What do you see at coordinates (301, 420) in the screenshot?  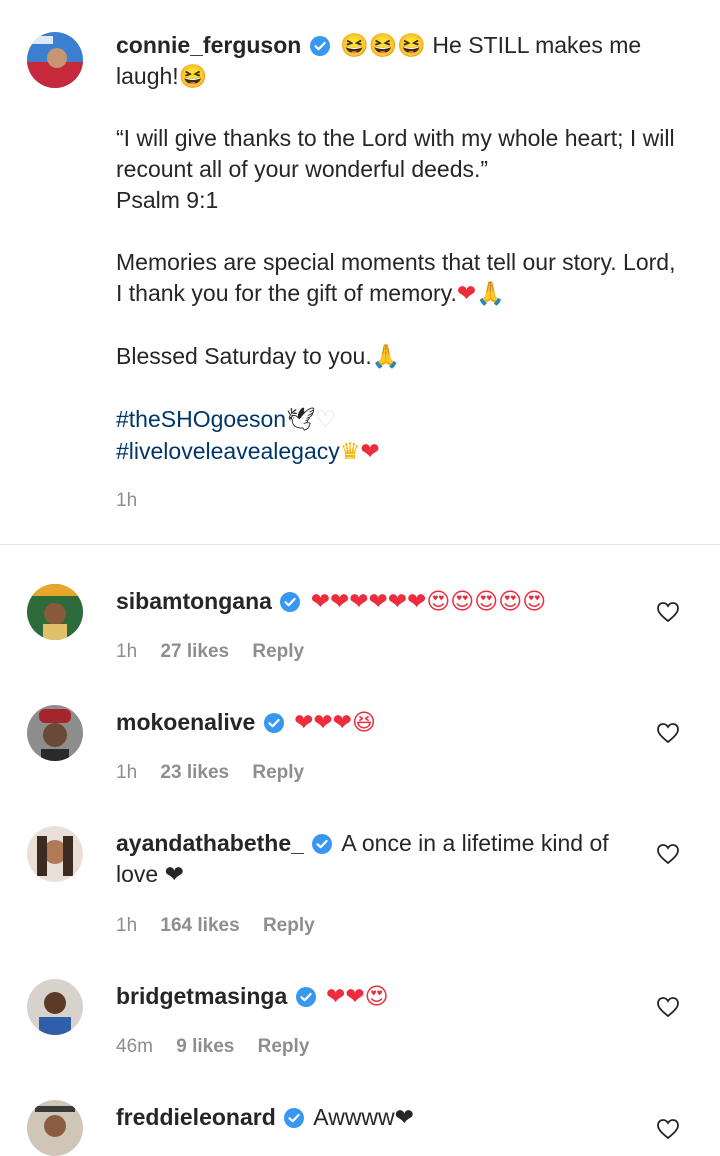 I see `dove-emoji-icon: 🕊` at bounding box center [301, 420].